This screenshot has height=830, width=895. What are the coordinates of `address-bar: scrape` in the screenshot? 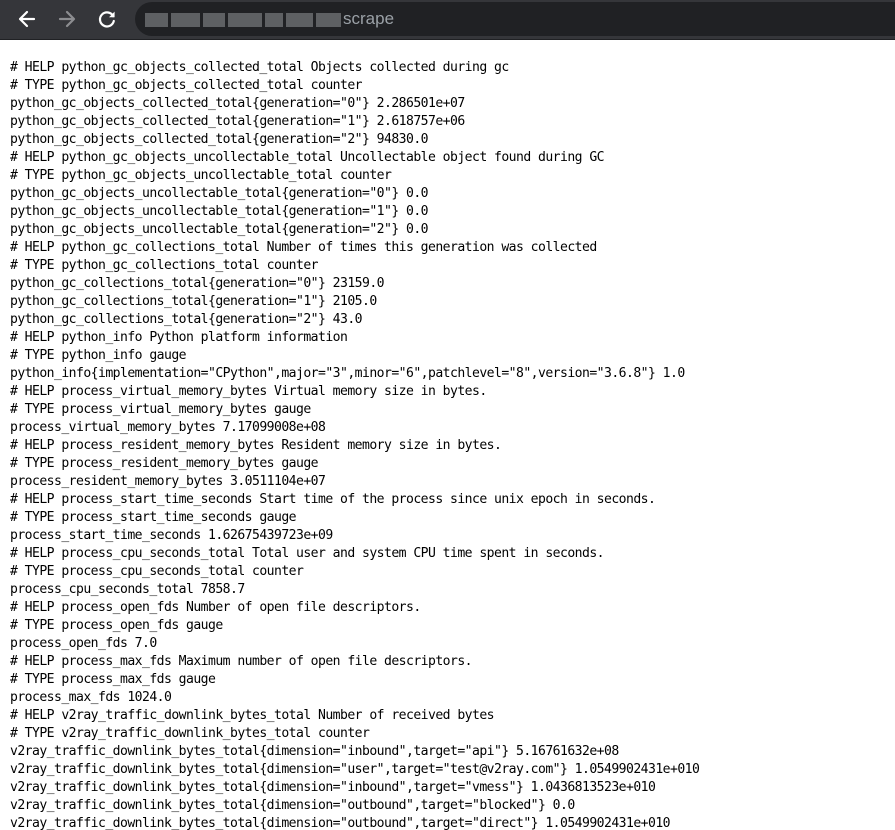 It's located at (515, 19).